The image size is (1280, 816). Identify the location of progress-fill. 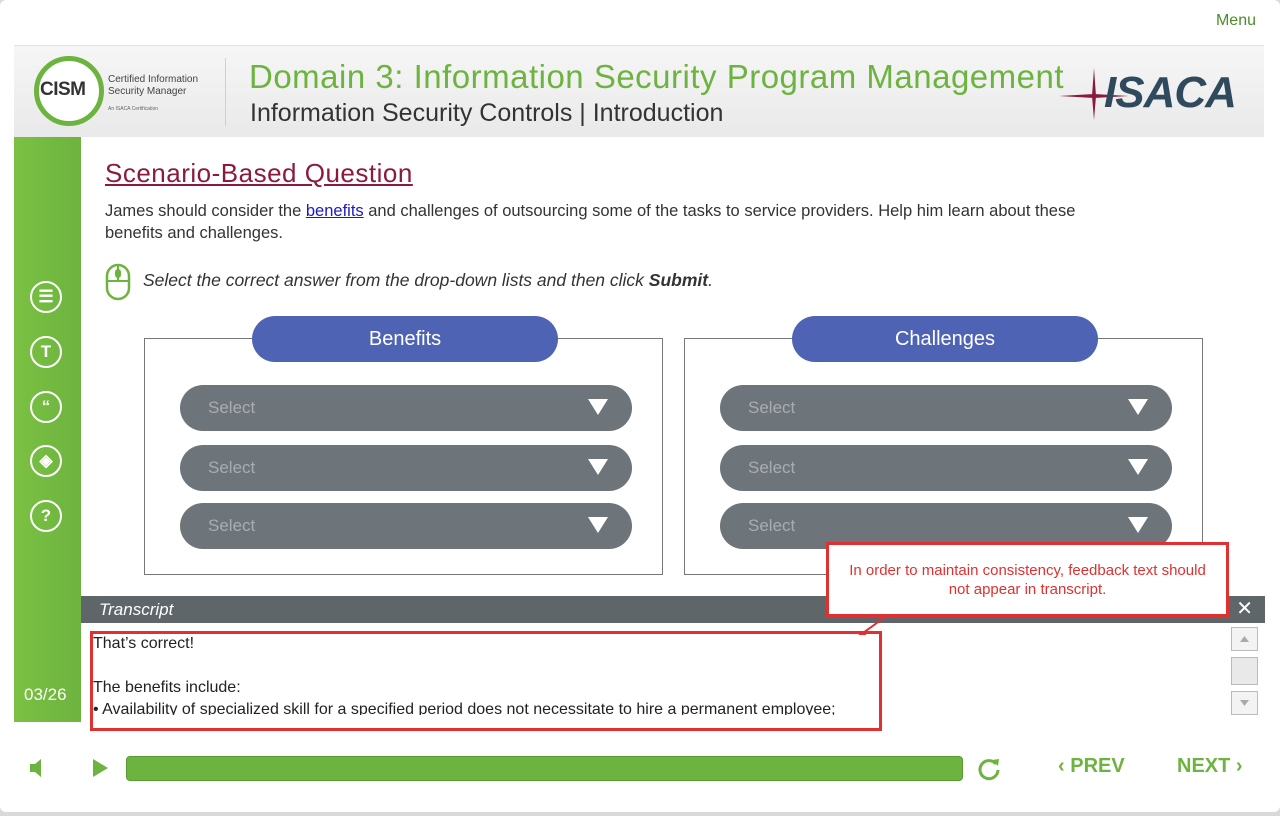
(544, 768).